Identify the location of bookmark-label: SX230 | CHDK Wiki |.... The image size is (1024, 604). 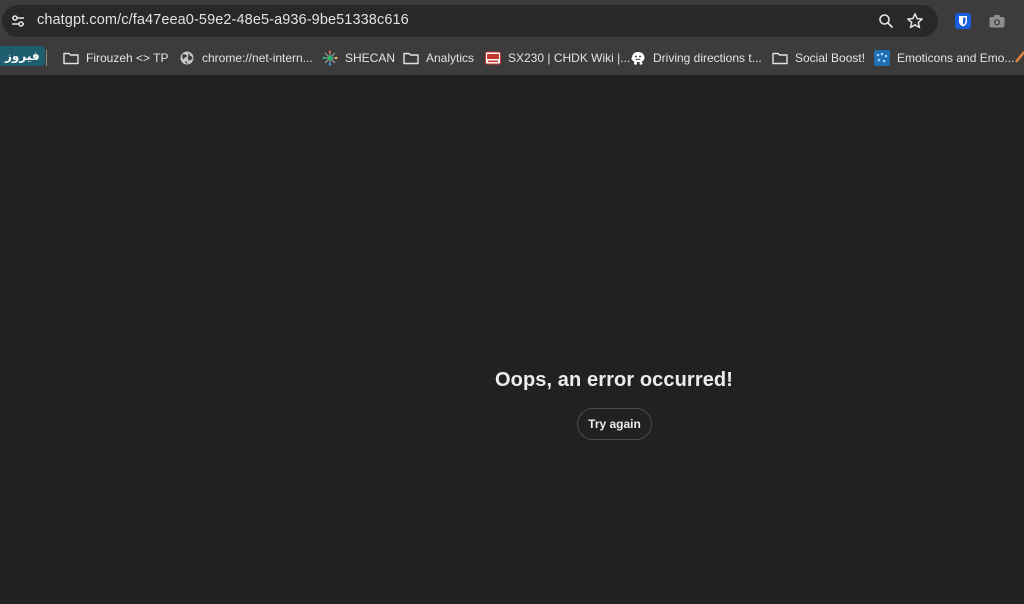
(569, 58).